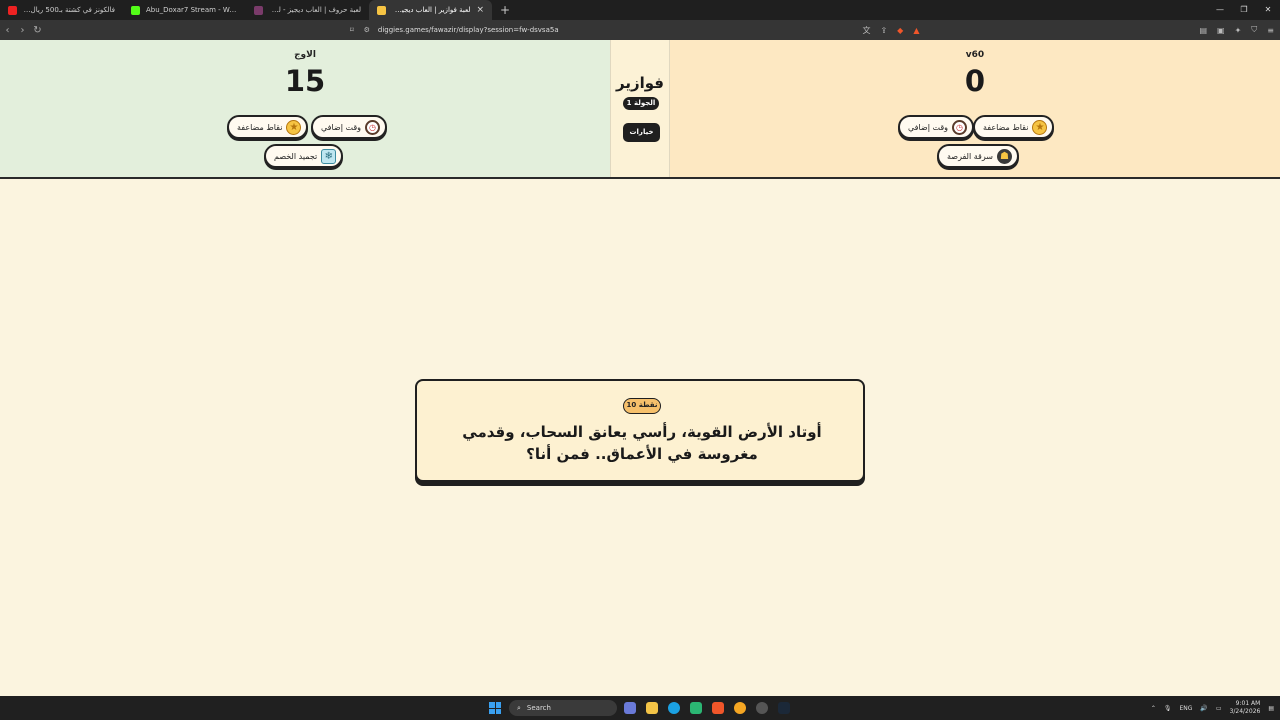 This screenshot has height=720, width=1280. What do you see at coordinates (975, 81) in the screenshot?
I see `right-team-score: 0` at bounding box center [975, 81].